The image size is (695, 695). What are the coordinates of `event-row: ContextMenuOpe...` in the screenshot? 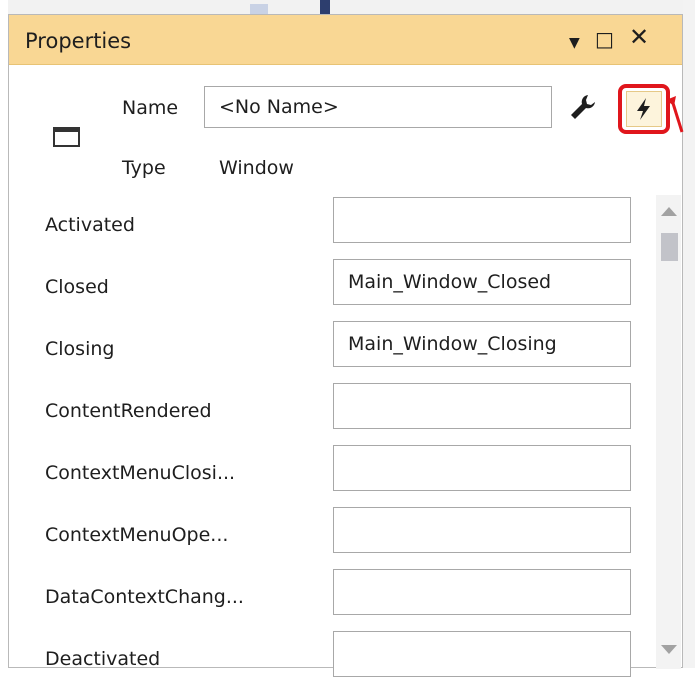 It's located at (334, 539).